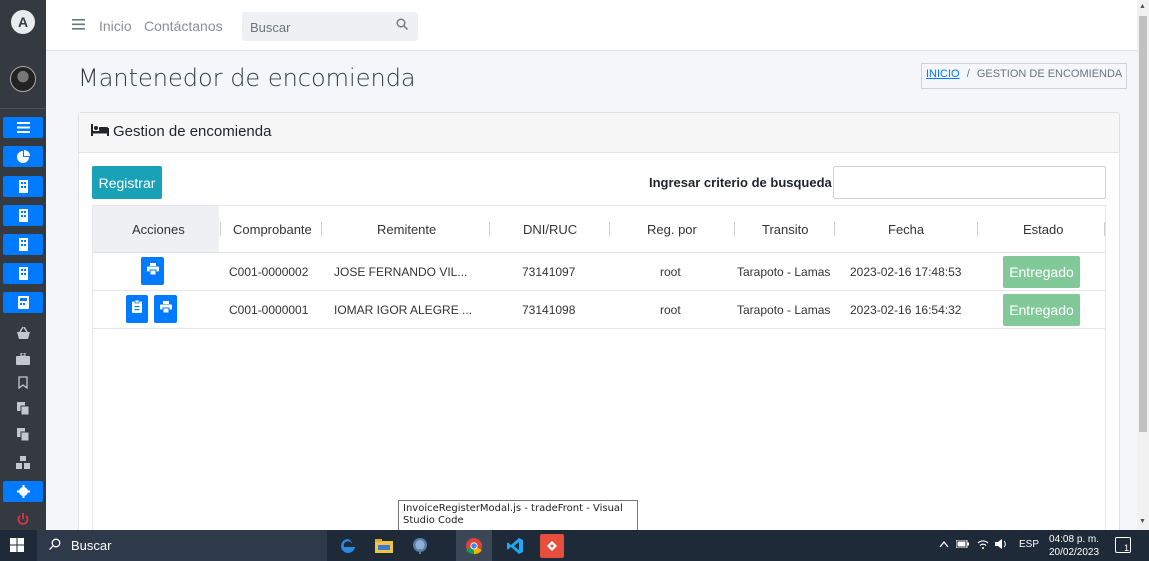 This screenshot has height=561, width=1149. I want to click on search-placeholder: Buscar, so click(270, 27).